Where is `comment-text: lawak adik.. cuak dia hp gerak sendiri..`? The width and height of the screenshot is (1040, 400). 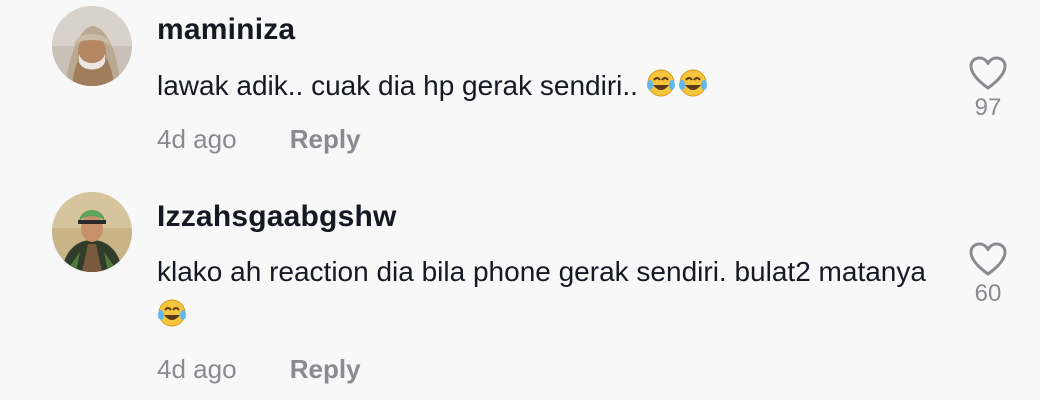 comment-text: lawak adik.. cuak dia hp gerak sendiri.. is located at coordinates (547, 88).